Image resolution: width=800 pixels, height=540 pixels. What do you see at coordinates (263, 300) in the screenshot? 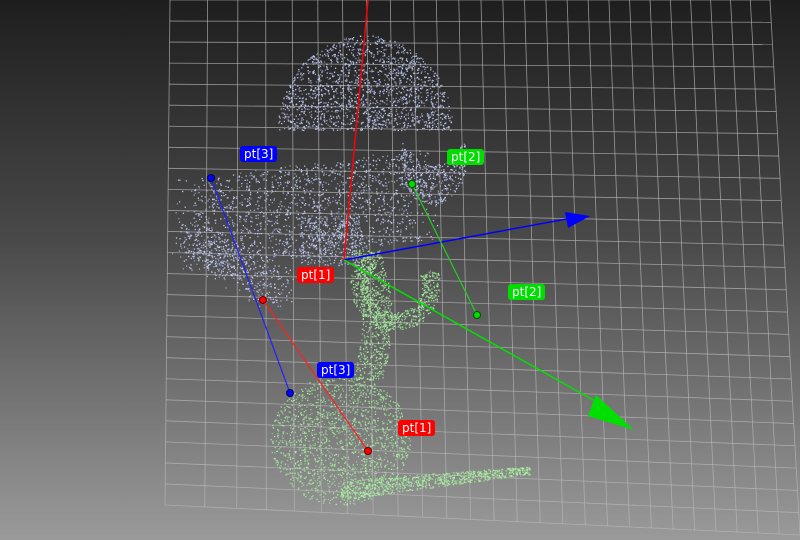
I see `pair-1-point-a` at bounding box center [263, 300].